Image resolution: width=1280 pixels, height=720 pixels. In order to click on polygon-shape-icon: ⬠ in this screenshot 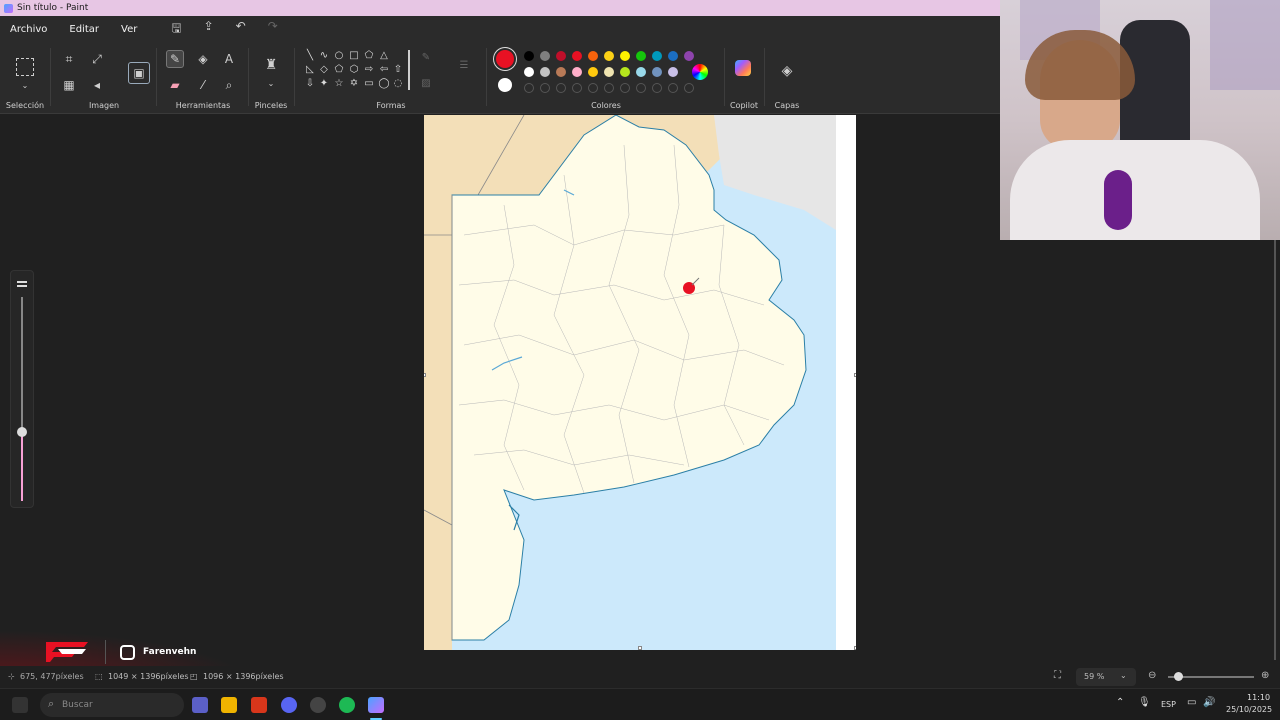, I will do `click(369, 56)`.